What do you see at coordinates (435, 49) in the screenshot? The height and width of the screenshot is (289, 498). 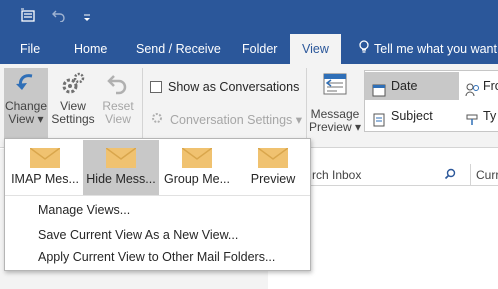 I see `tell-me-label: Tell me what you want` at bounding box center [435, 49].